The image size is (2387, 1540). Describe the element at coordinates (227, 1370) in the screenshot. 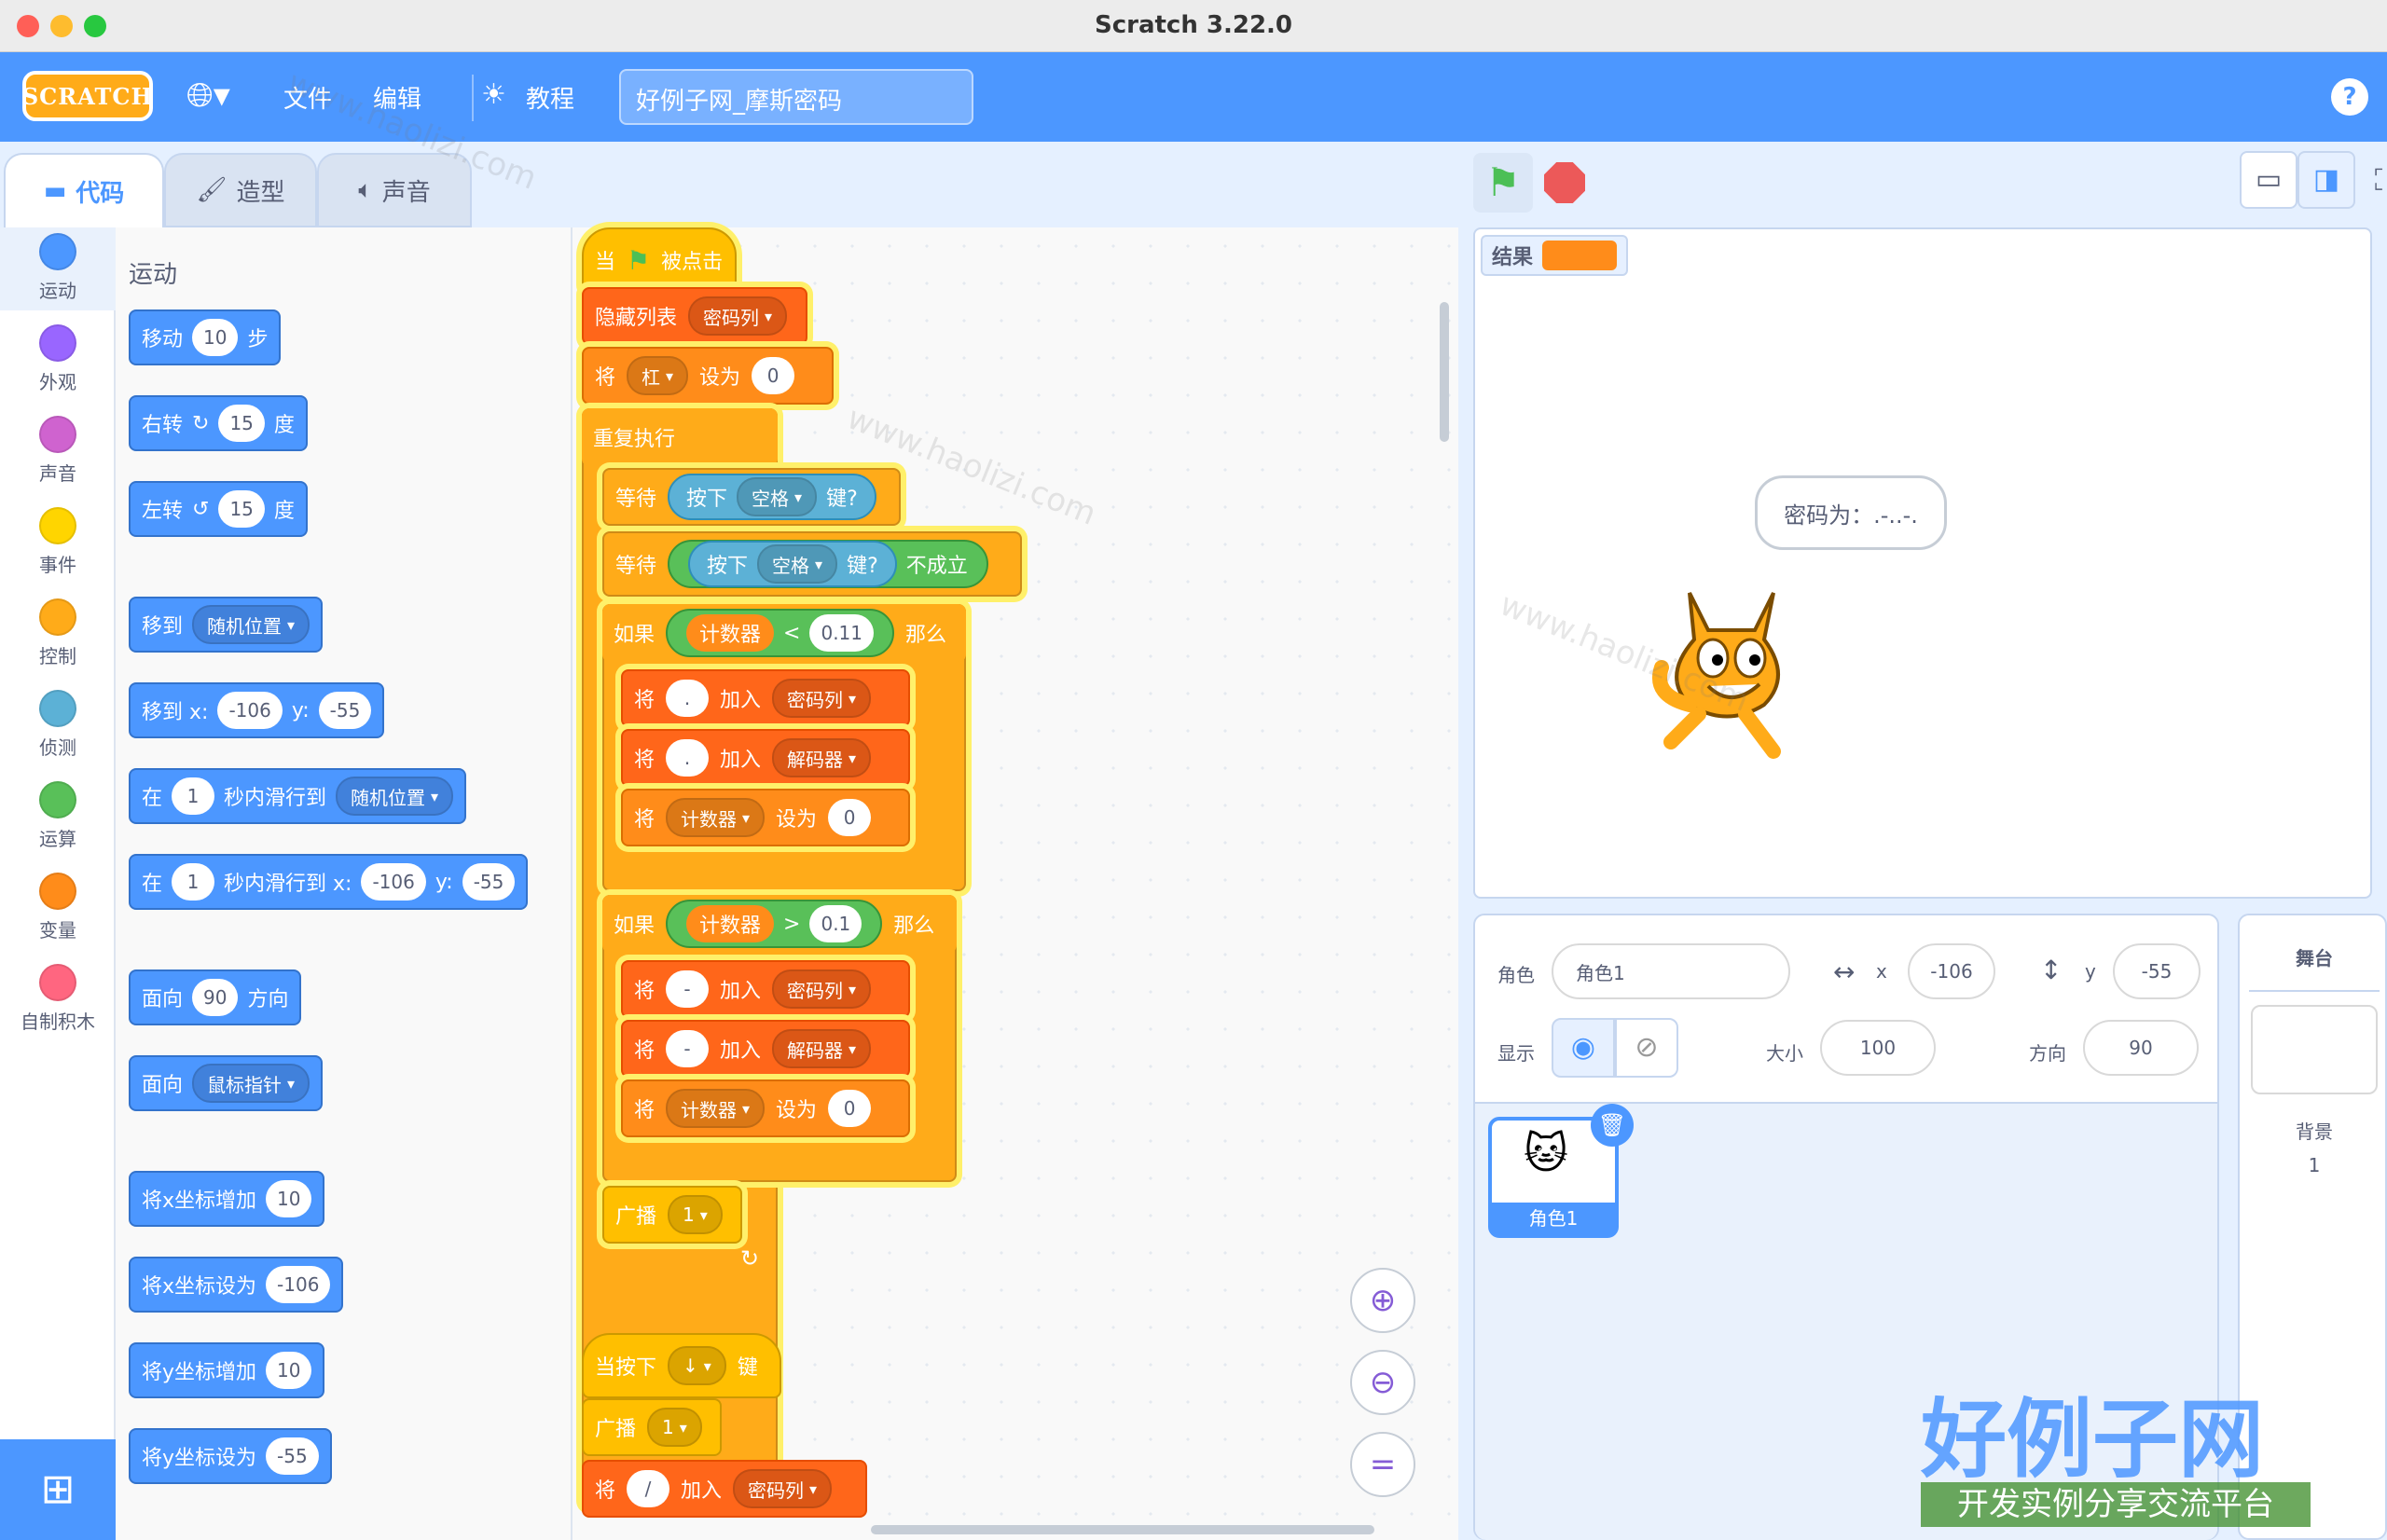

I see `change-y-block: 将y坐标增加 10` at that location.